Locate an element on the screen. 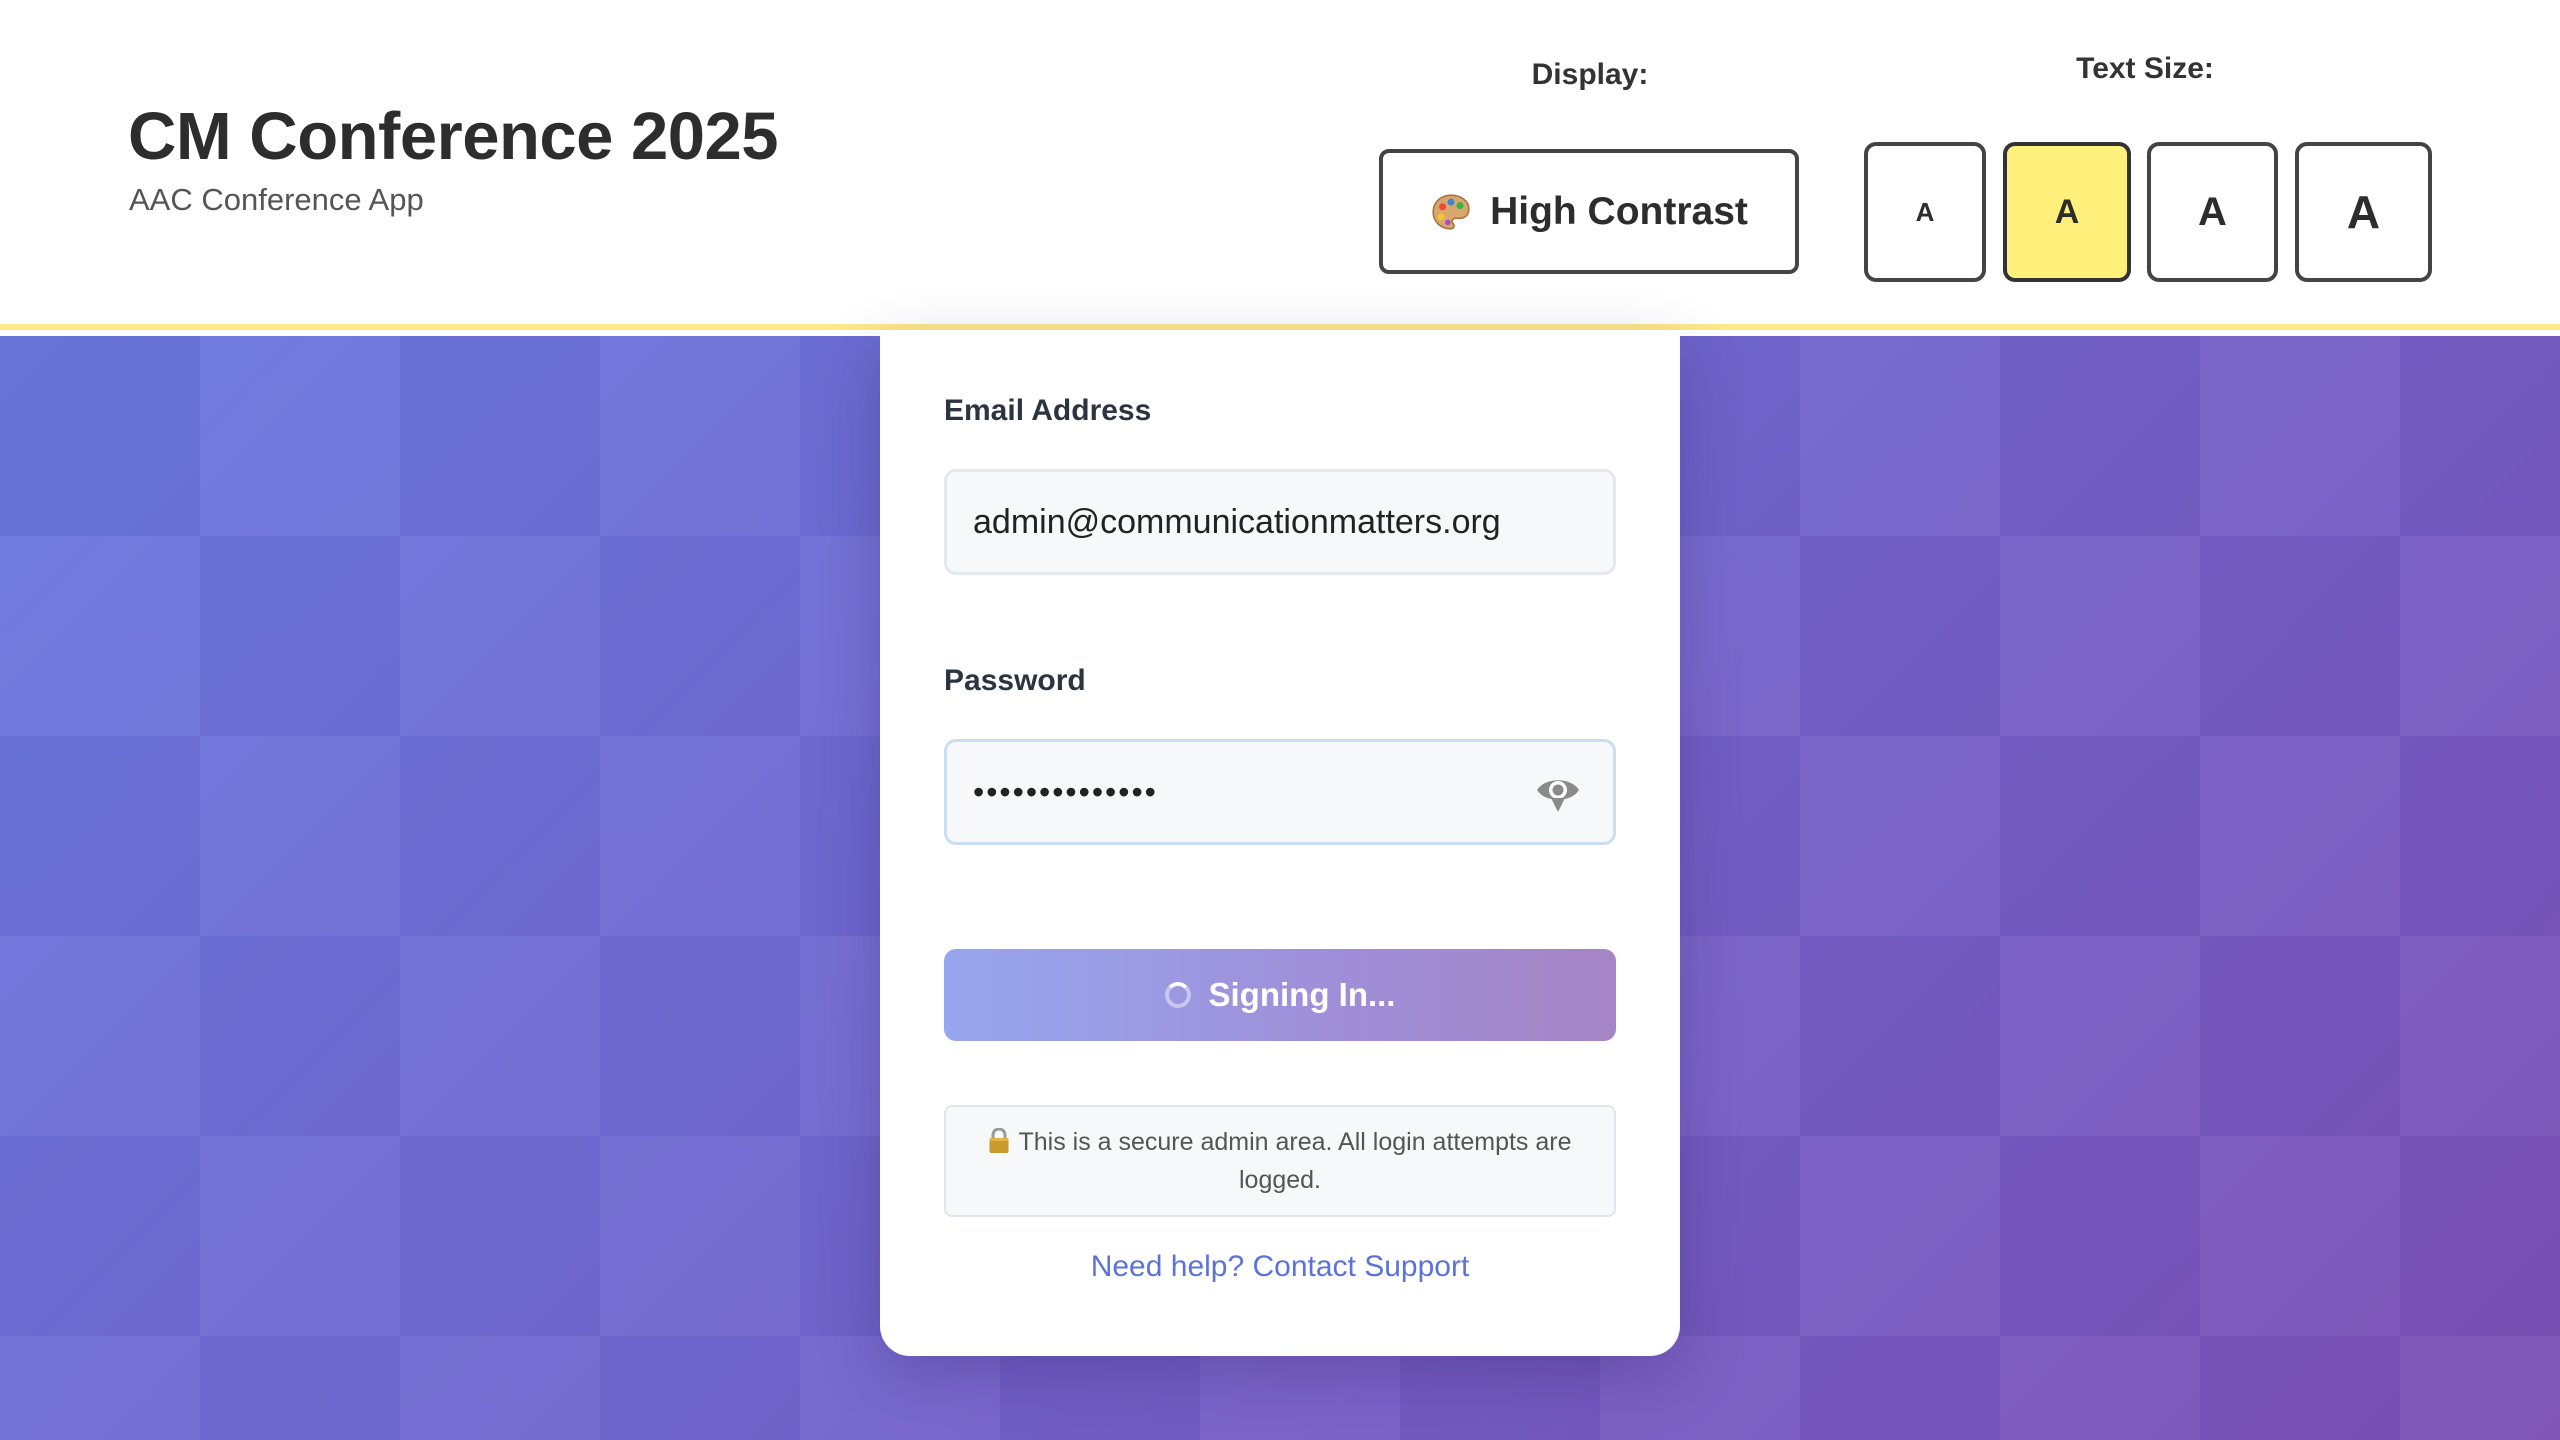  high-contrast-button: High Contrast is located at coordinates (1589, 211).